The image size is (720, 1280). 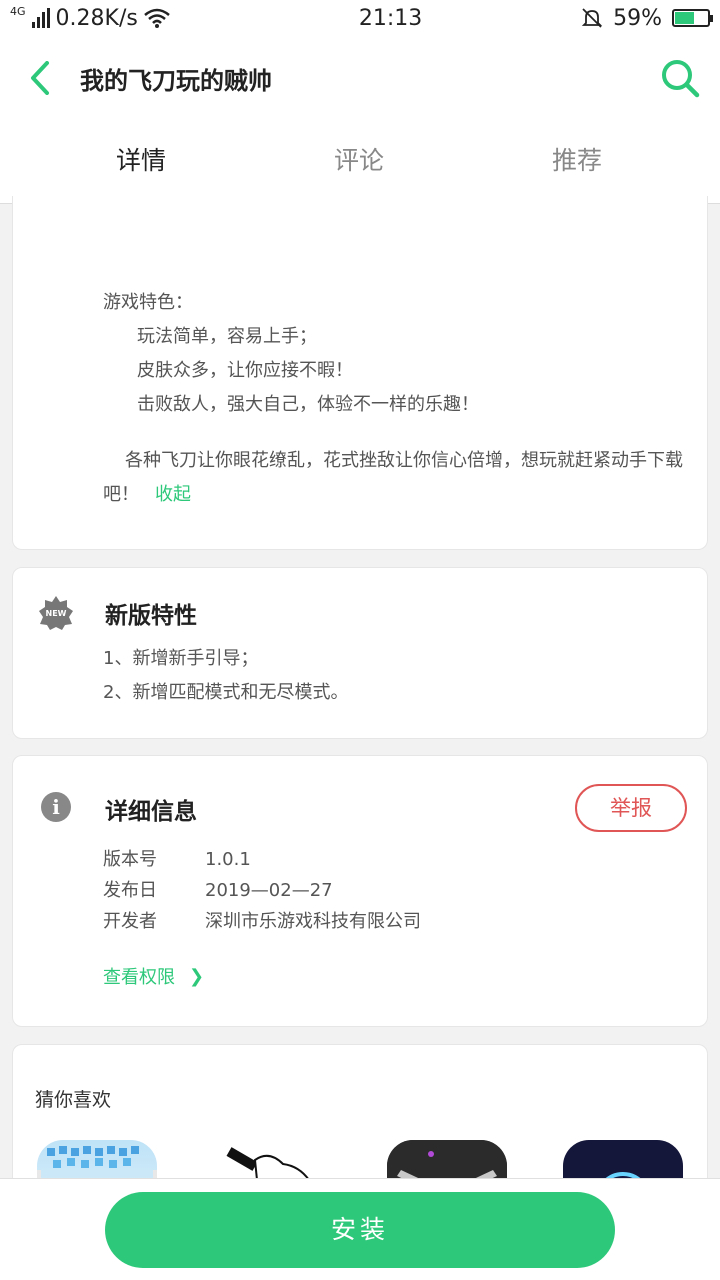 I want to click on network-type: 4G, so click(x=18, y=11).